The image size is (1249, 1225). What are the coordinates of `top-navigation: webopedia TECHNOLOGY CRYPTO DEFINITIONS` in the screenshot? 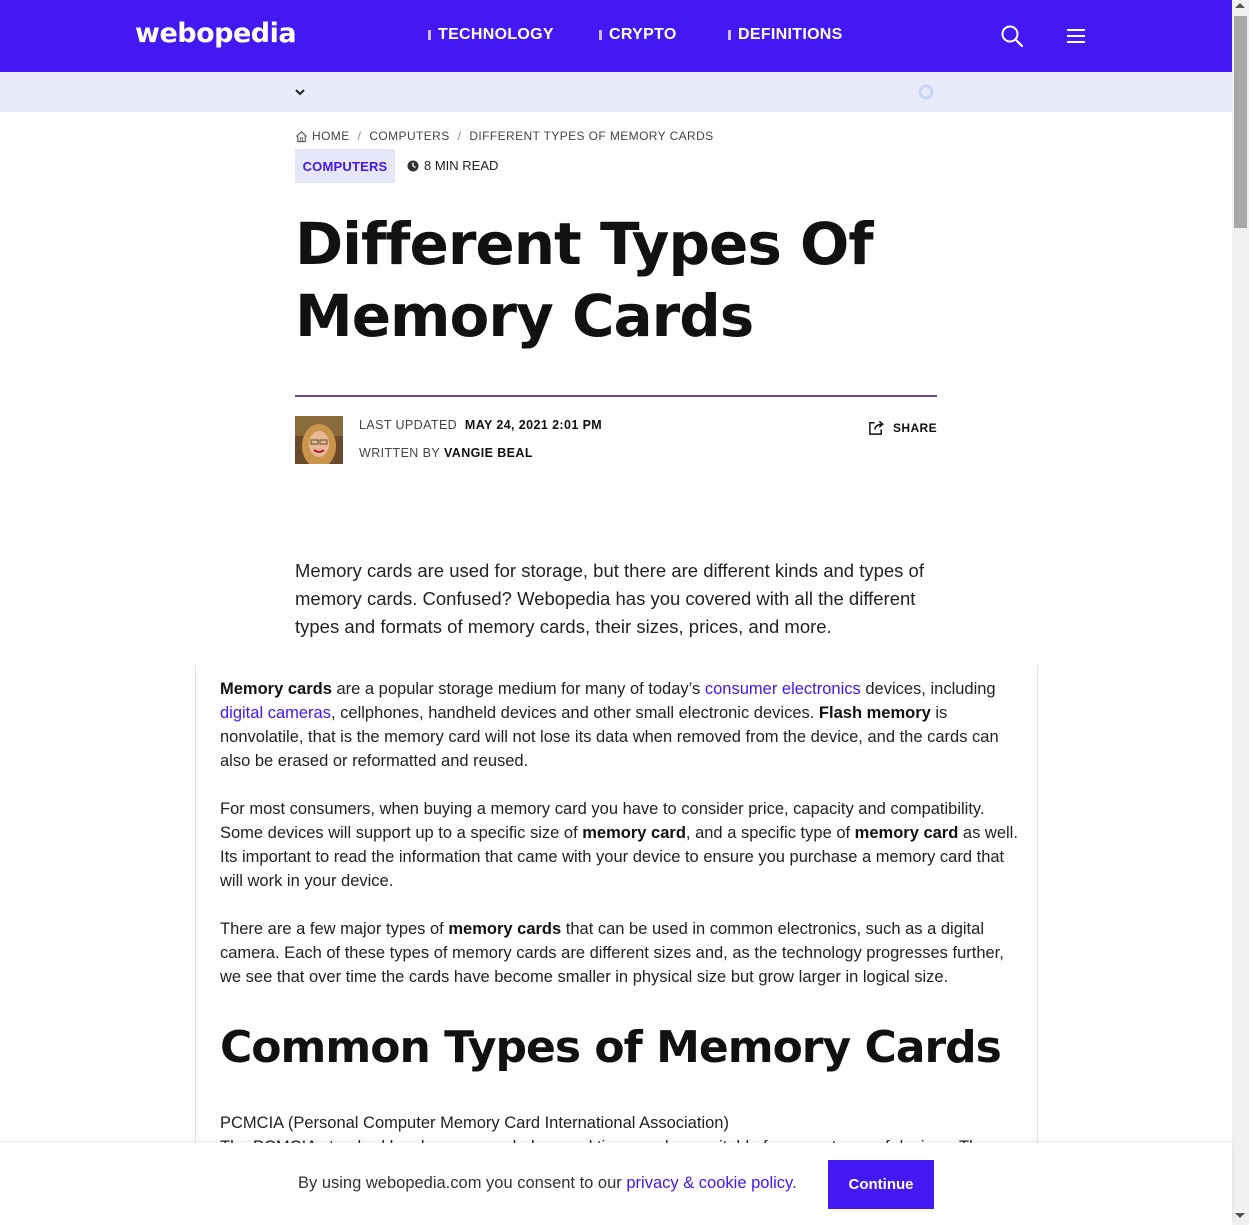 It's located at (616, 36).